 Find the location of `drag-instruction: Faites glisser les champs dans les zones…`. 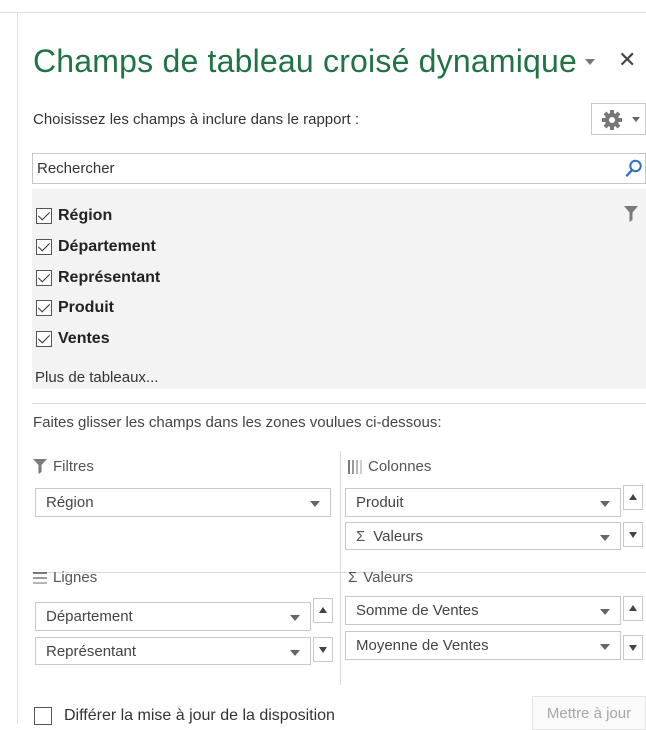

drag-instruction: Faites glisser les champs dans les zones… is located at coordinates (237, 422).